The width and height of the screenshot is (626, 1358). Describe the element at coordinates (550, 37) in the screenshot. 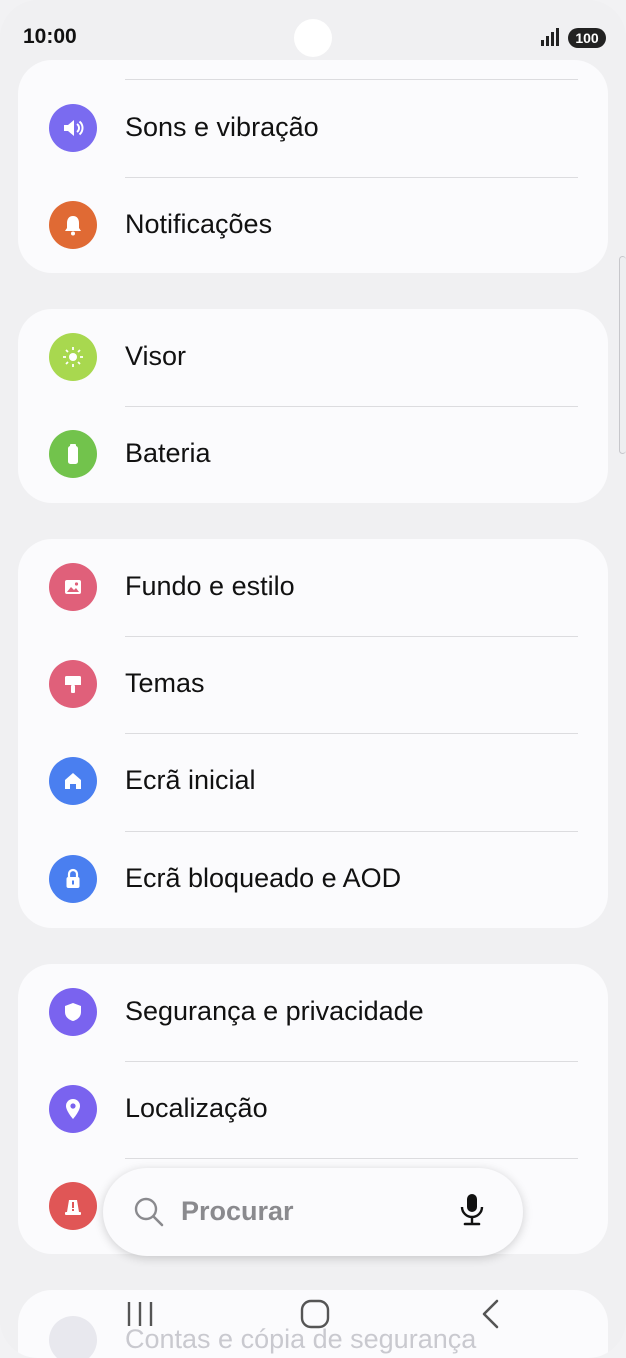

I see `signal-icon` at that location.